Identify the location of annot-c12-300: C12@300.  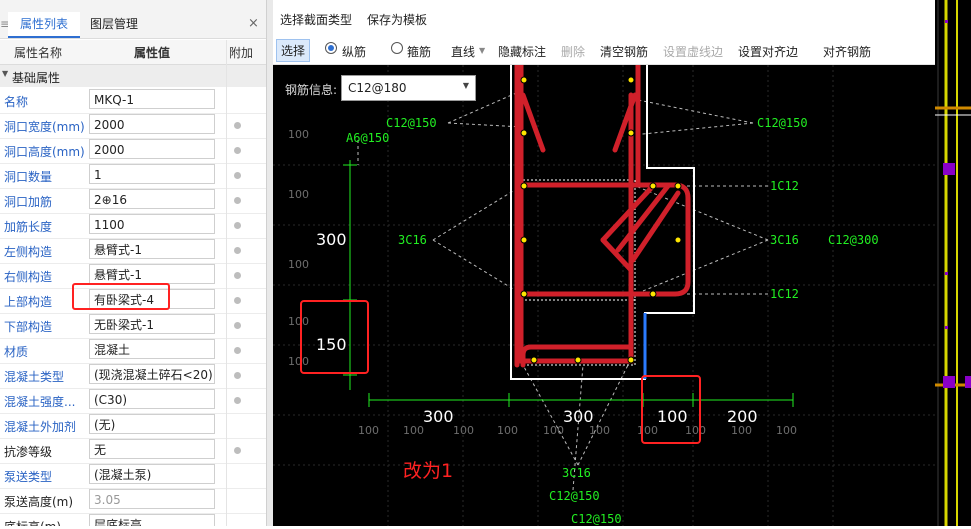
(853, 240).